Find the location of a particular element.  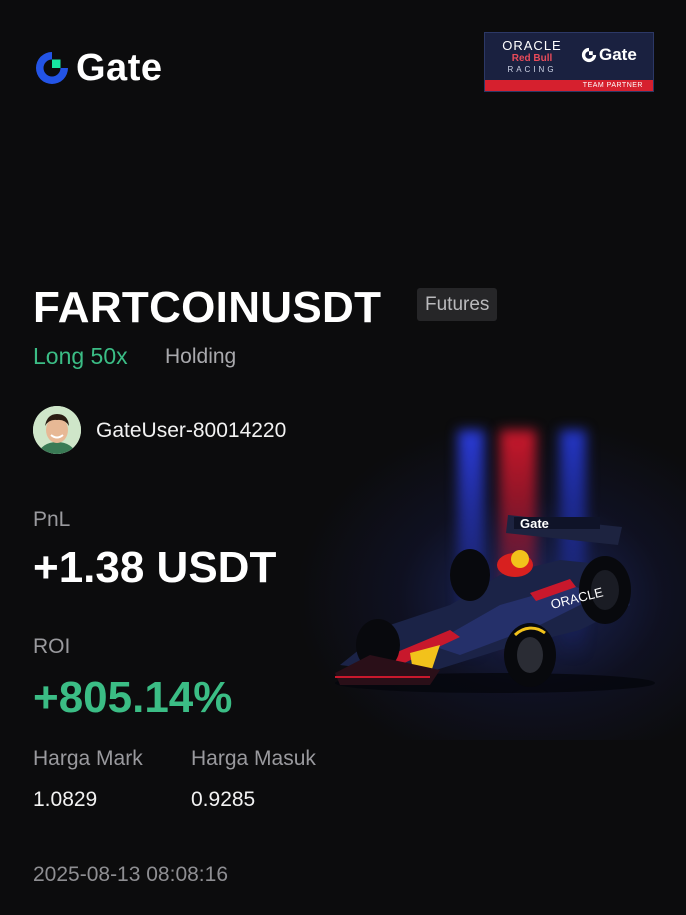

team-partner-badge: ORACLE Red Bull RACING Gate TEAM PARTNER is located at coordinates (569, 62).